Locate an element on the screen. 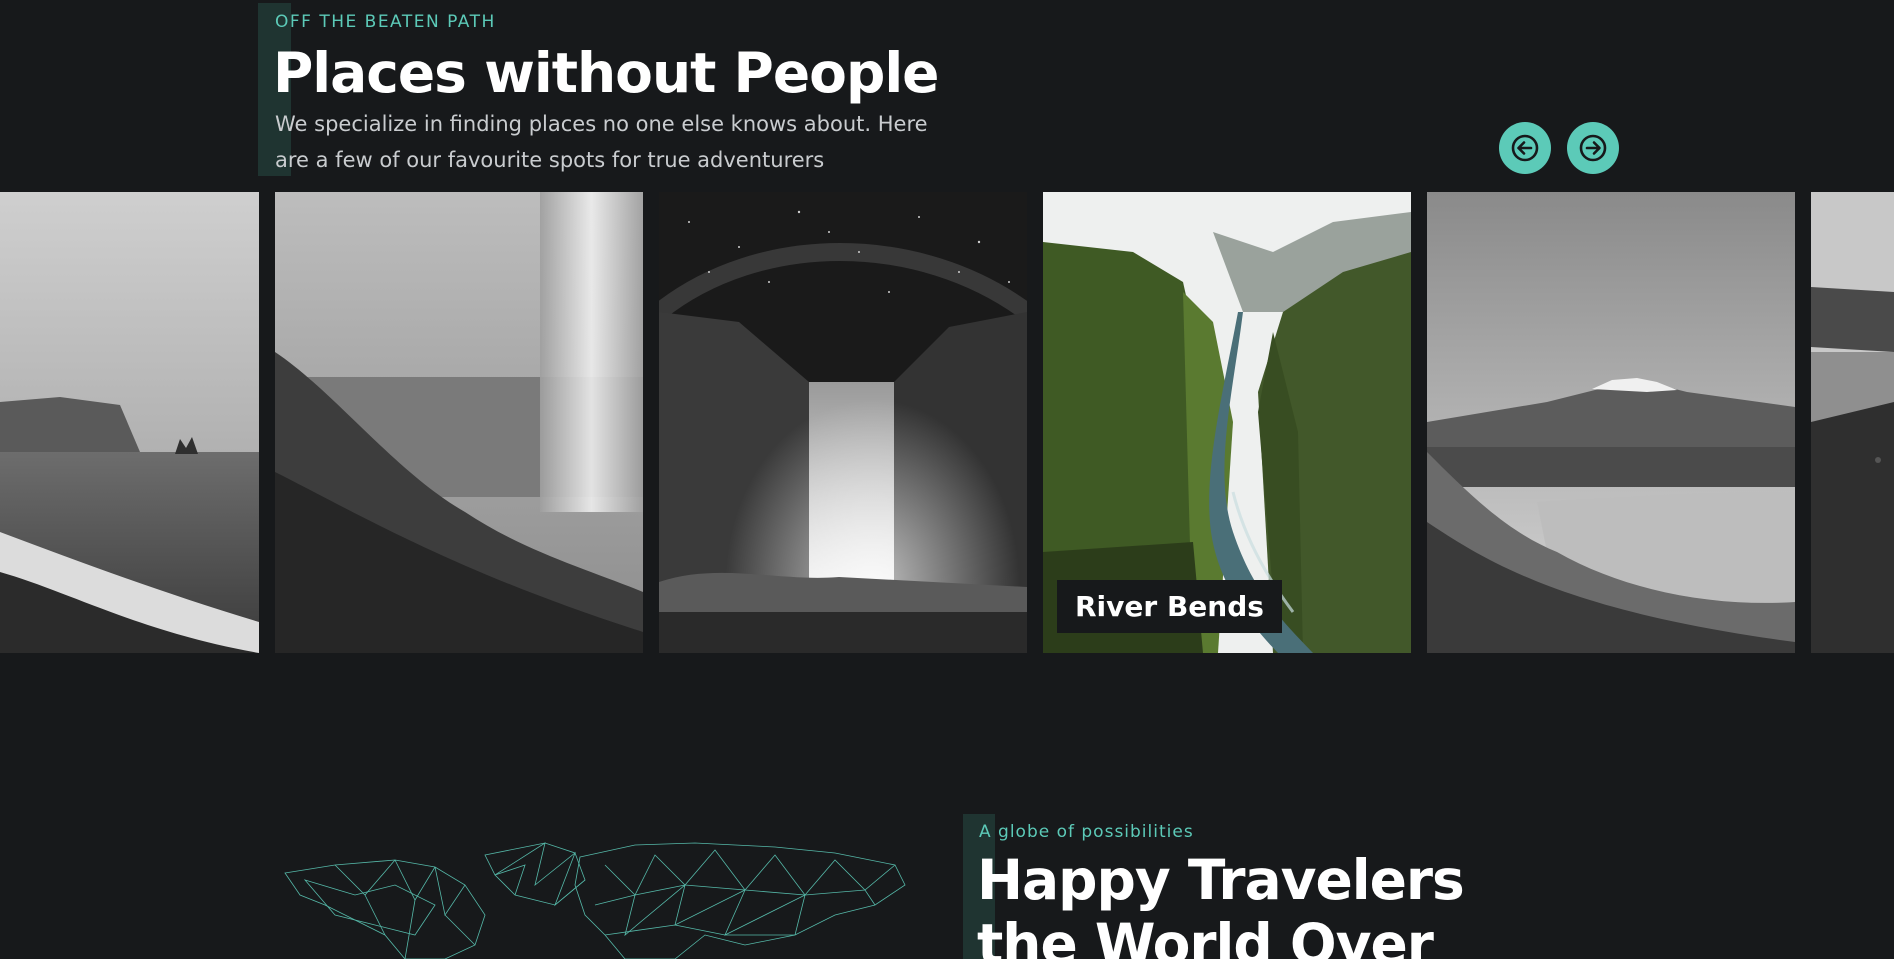 Image resolution: width=1894 pixels, height=959 pixels. next-button is located at coordinates (1593, 148).